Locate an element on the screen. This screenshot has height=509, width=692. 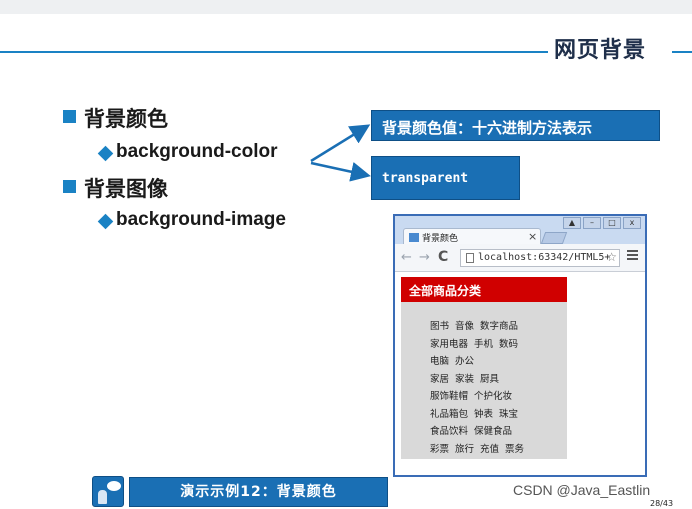
arrow-to-color-value is located at coordinates (340, 143).